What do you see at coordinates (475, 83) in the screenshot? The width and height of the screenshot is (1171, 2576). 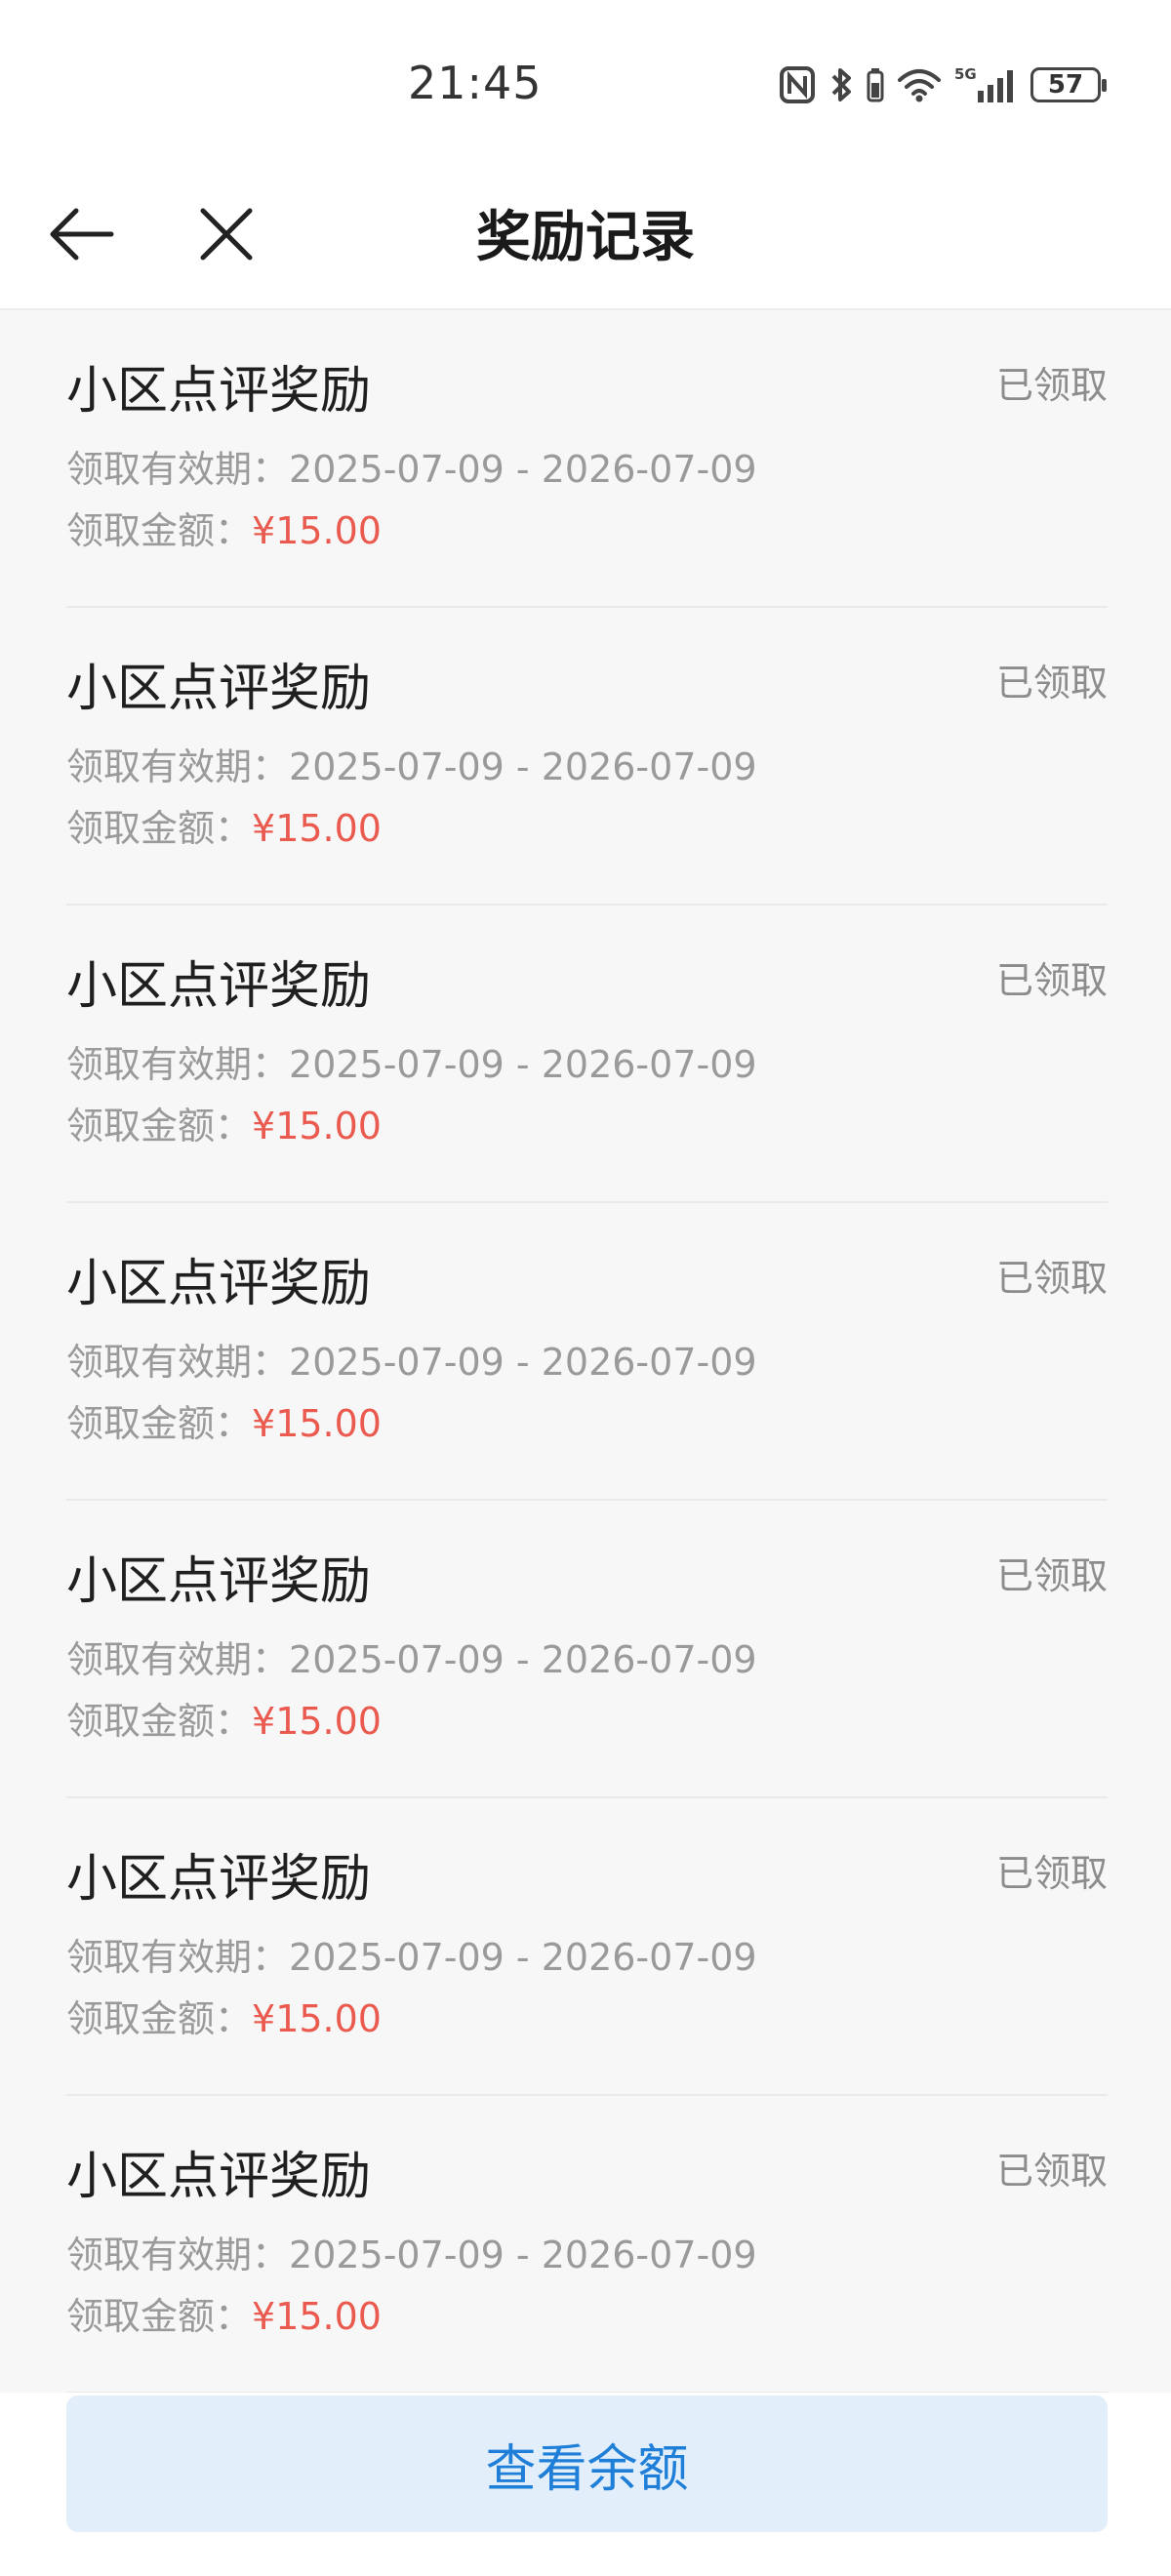 I see `status-time: 21:45` at bounding box center [475, 83].